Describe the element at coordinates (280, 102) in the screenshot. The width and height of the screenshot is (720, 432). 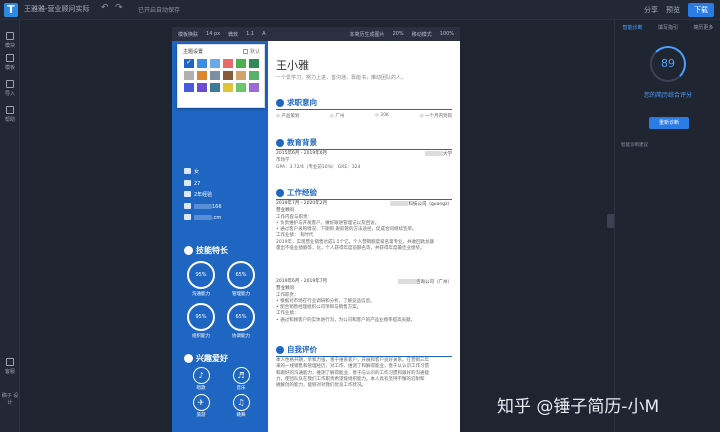
I see `target-icon` at that location.